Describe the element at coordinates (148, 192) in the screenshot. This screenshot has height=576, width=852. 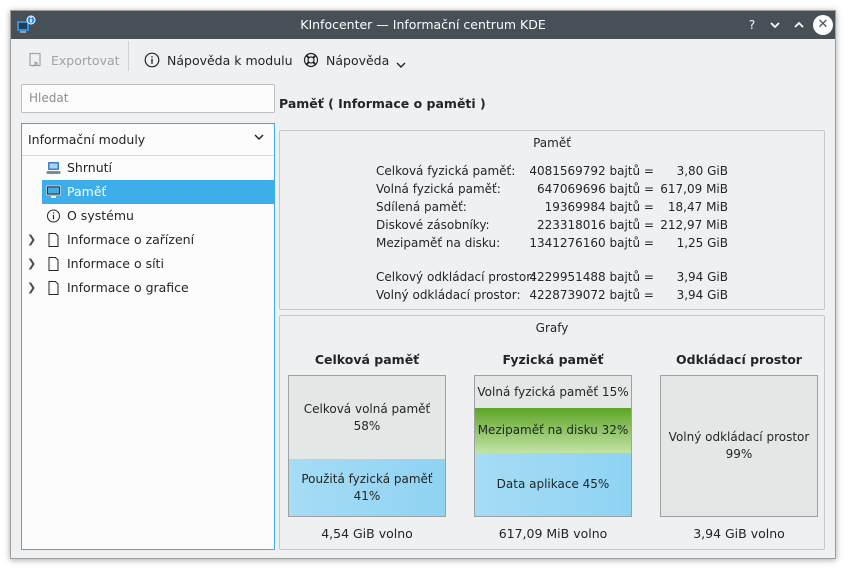
I see `sidebar-item-memory: Paměť` at that location.